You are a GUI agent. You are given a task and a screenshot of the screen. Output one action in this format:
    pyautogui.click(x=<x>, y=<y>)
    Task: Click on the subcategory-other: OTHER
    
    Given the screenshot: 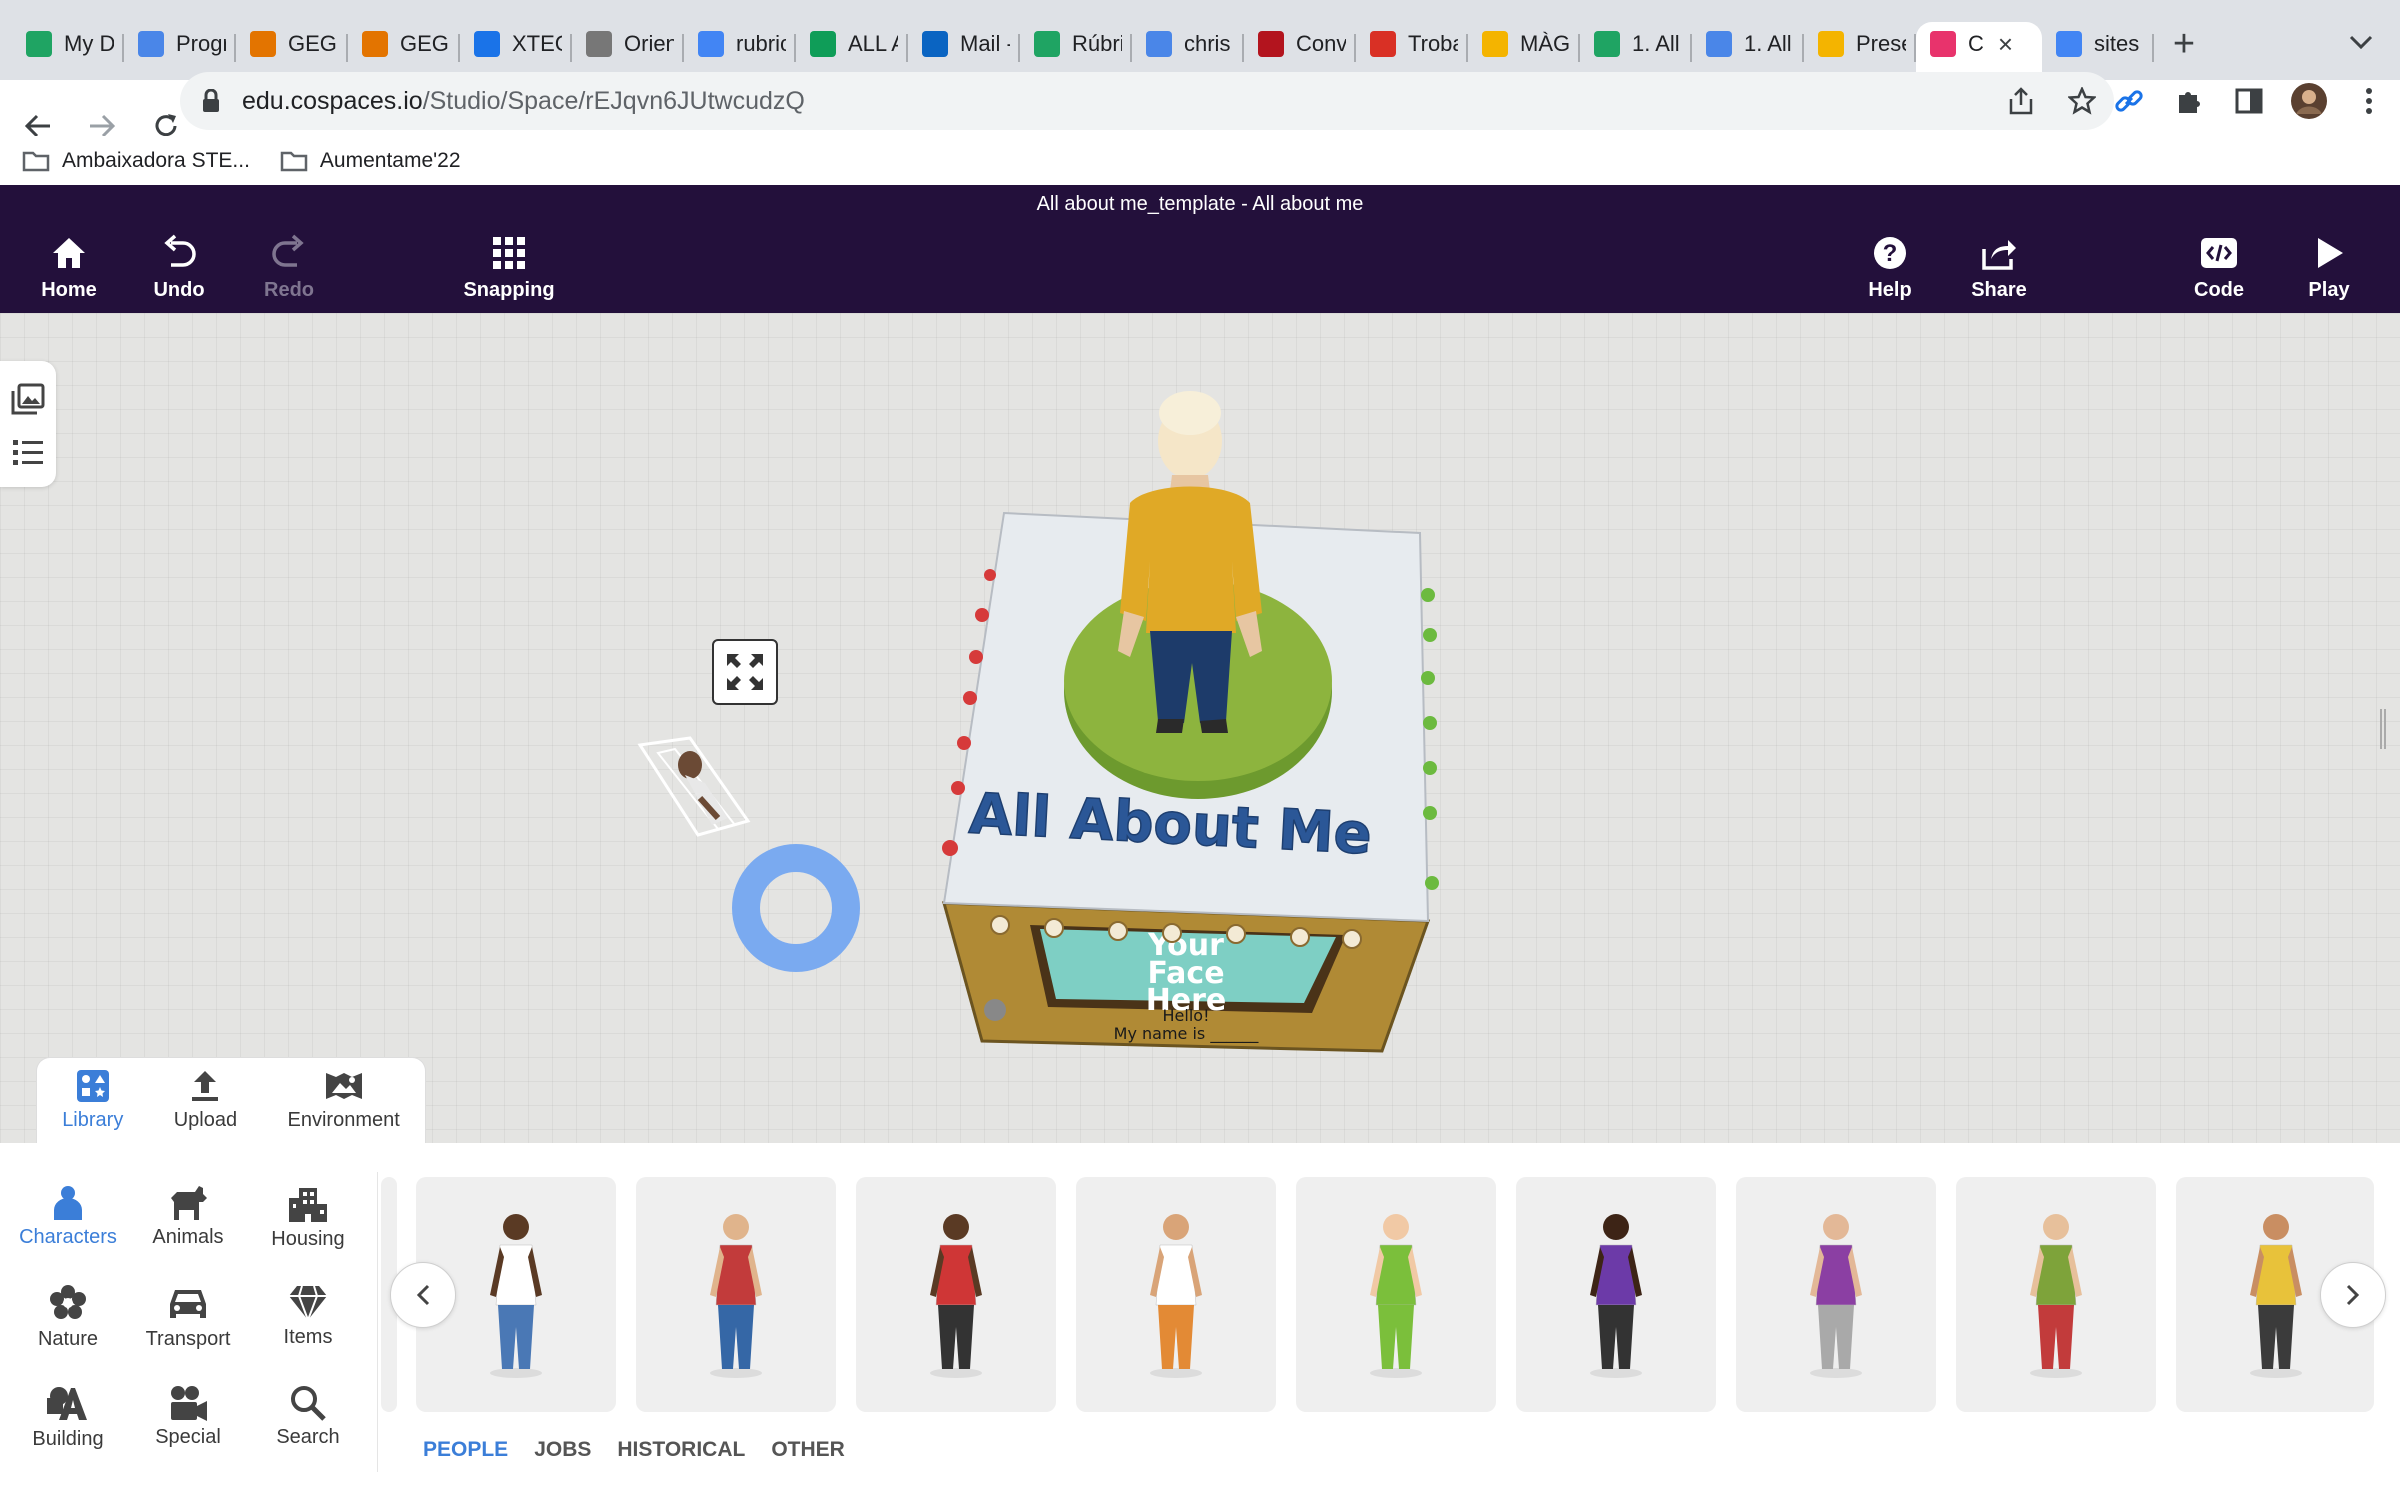 What is the action you would take?
    pyautogui.click(x=808, y=1450)
    